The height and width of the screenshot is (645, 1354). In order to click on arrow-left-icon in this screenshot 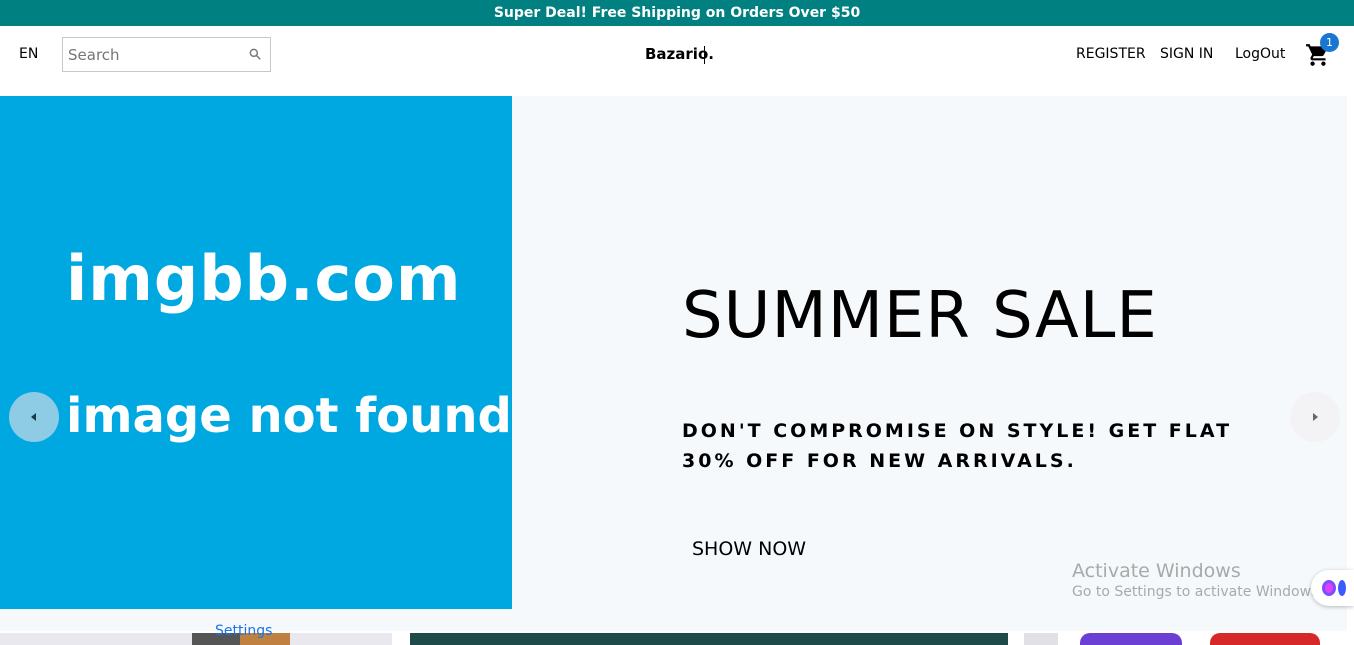, I will do `click(33, 417)`.